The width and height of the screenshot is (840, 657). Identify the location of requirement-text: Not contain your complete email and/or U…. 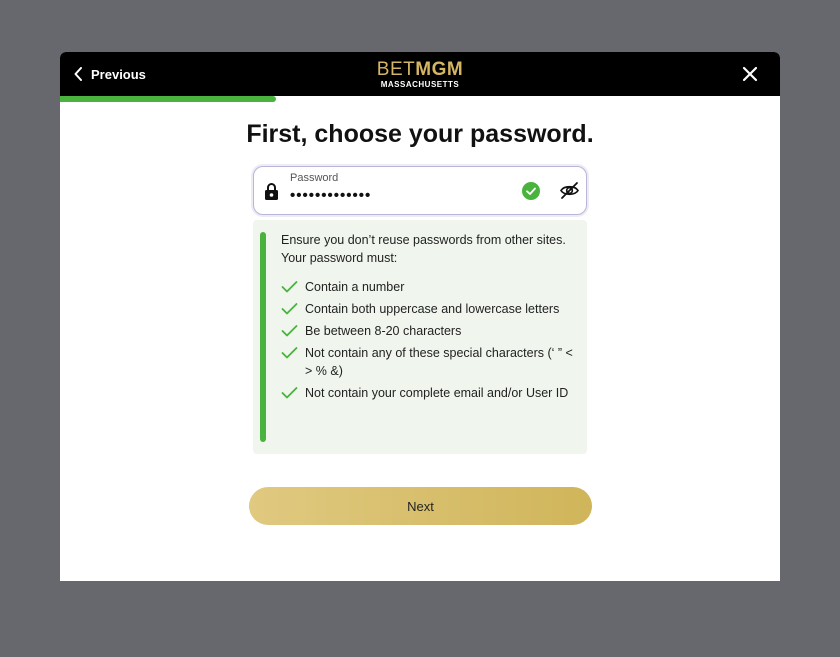
(437, 393).